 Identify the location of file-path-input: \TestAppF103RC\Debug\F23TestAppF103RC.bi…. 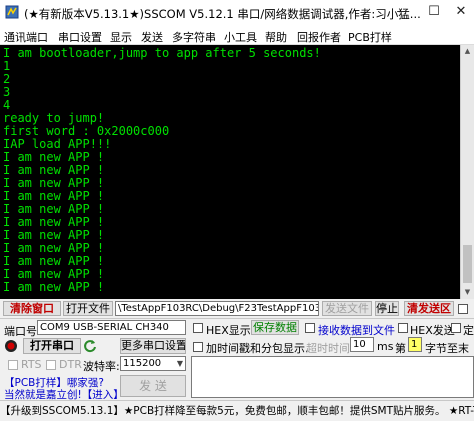
(217, 308).